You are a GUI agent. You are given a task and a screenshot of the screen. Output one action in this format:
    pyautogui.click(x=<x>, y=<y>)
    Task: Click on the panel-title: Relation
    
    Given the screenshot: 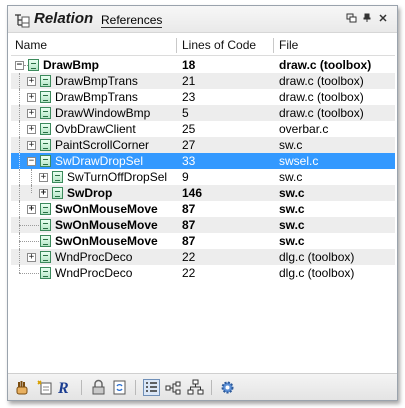 What is the action you would take?
    pyautogui.click(x=64, y=18)
    